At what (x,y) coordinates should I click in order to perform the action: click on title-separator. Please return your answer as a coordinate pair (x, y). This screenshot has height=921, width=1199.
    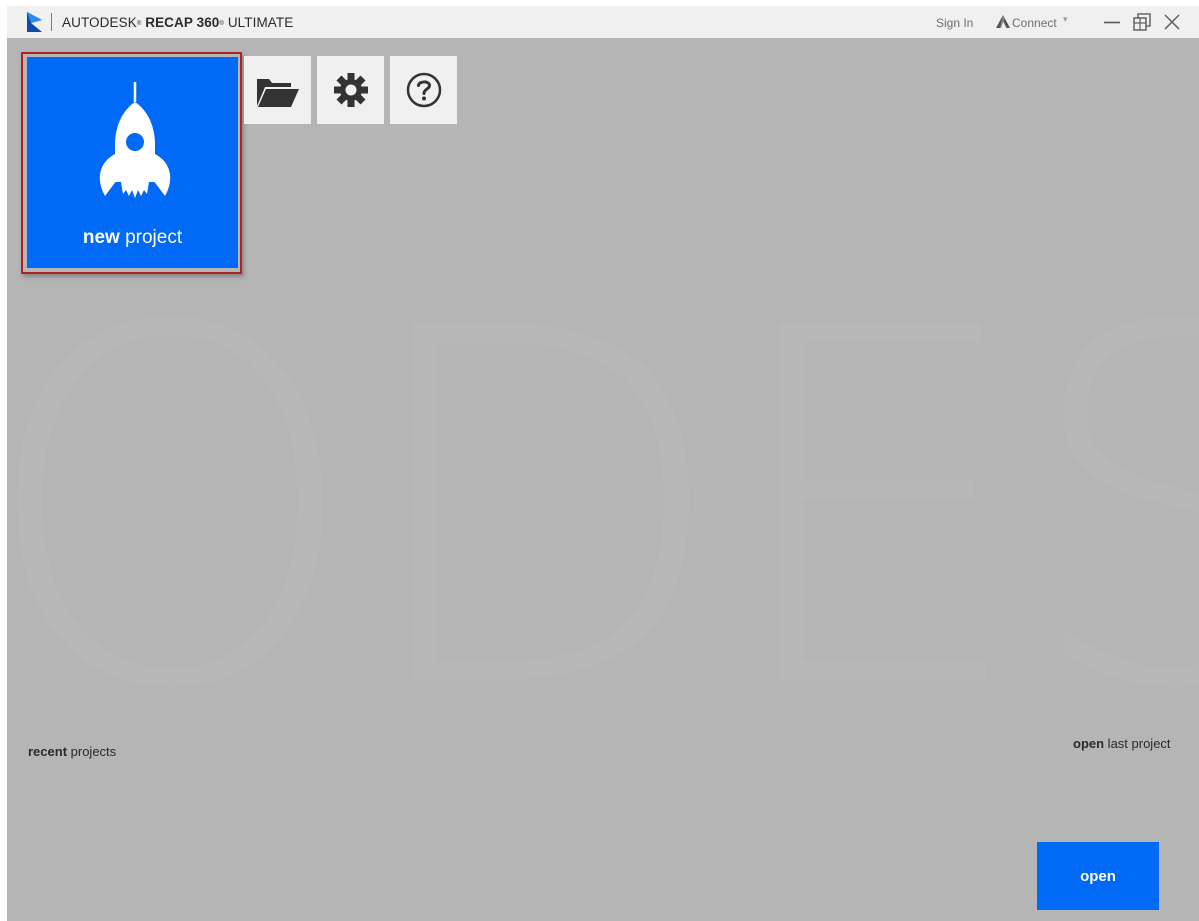
    Looking at the image, I should click on (51, 22).